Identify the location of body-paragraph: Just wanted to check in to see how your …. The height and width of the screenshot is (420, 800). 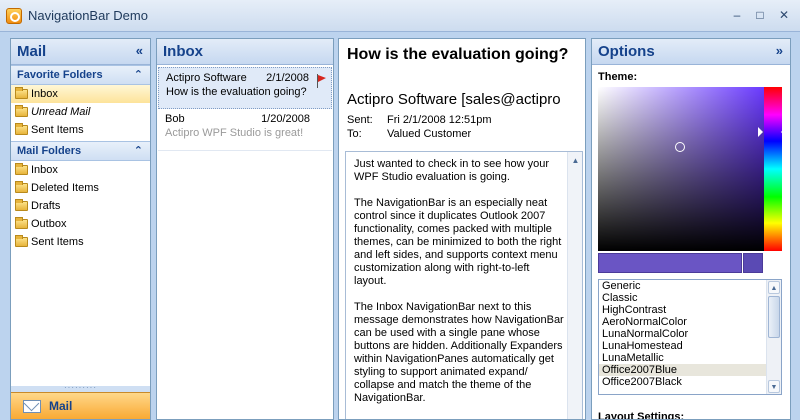
(452, 170).